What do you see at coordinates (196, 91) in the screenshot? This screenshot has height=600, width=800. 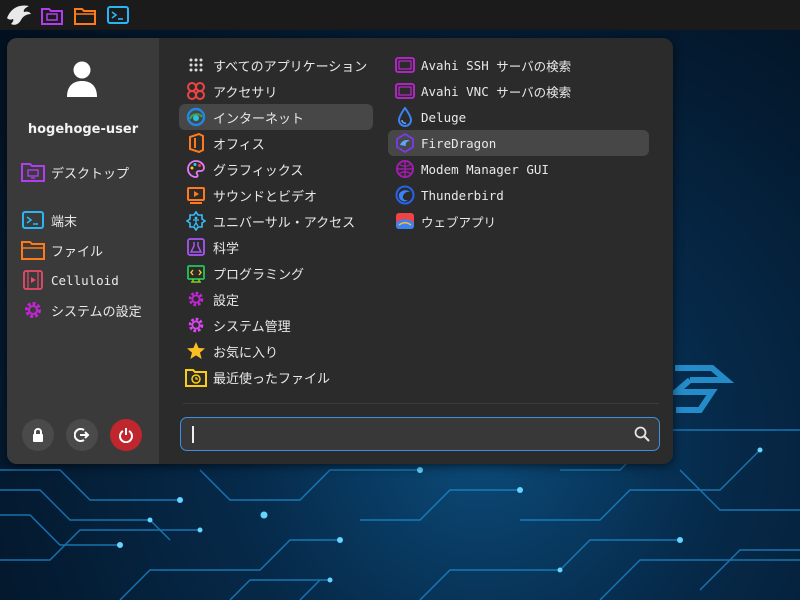 I see `accessories-icon` at bounding box center [196, 91].